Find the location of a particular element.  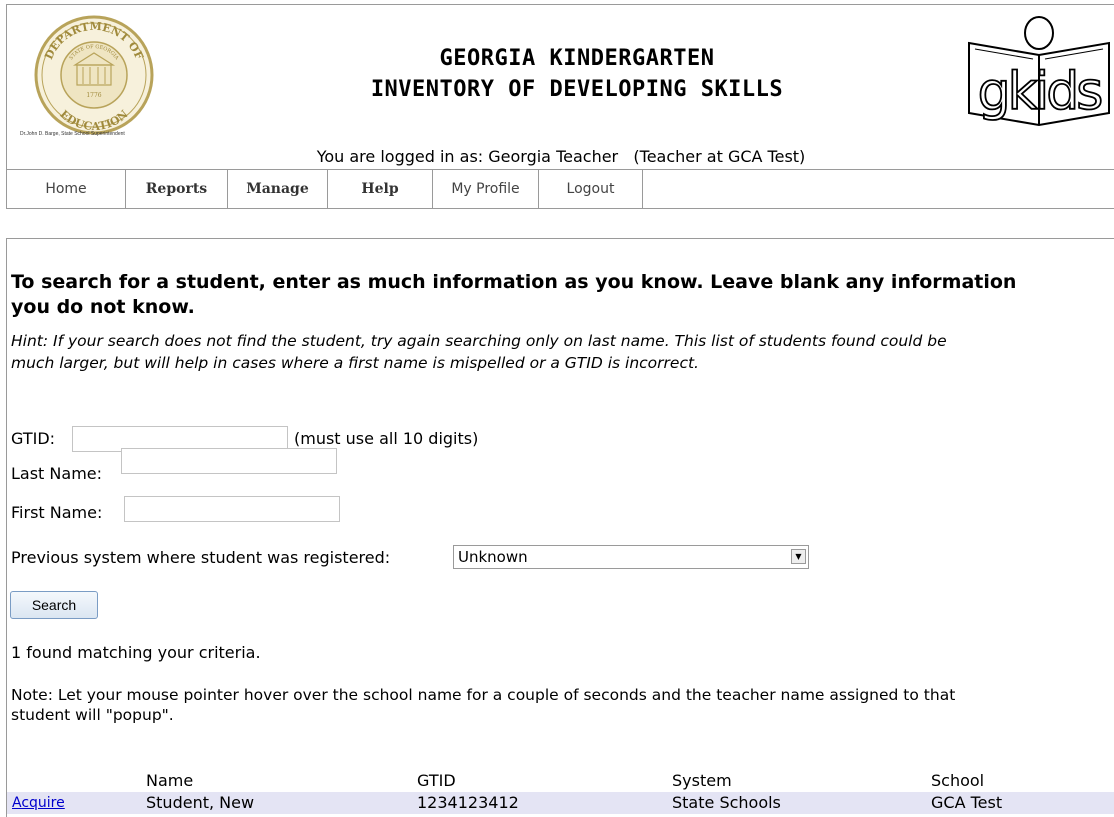

title-line-2: INVENTORY OF DEVELOPING SKILLS is located at coordinates (577, 89).